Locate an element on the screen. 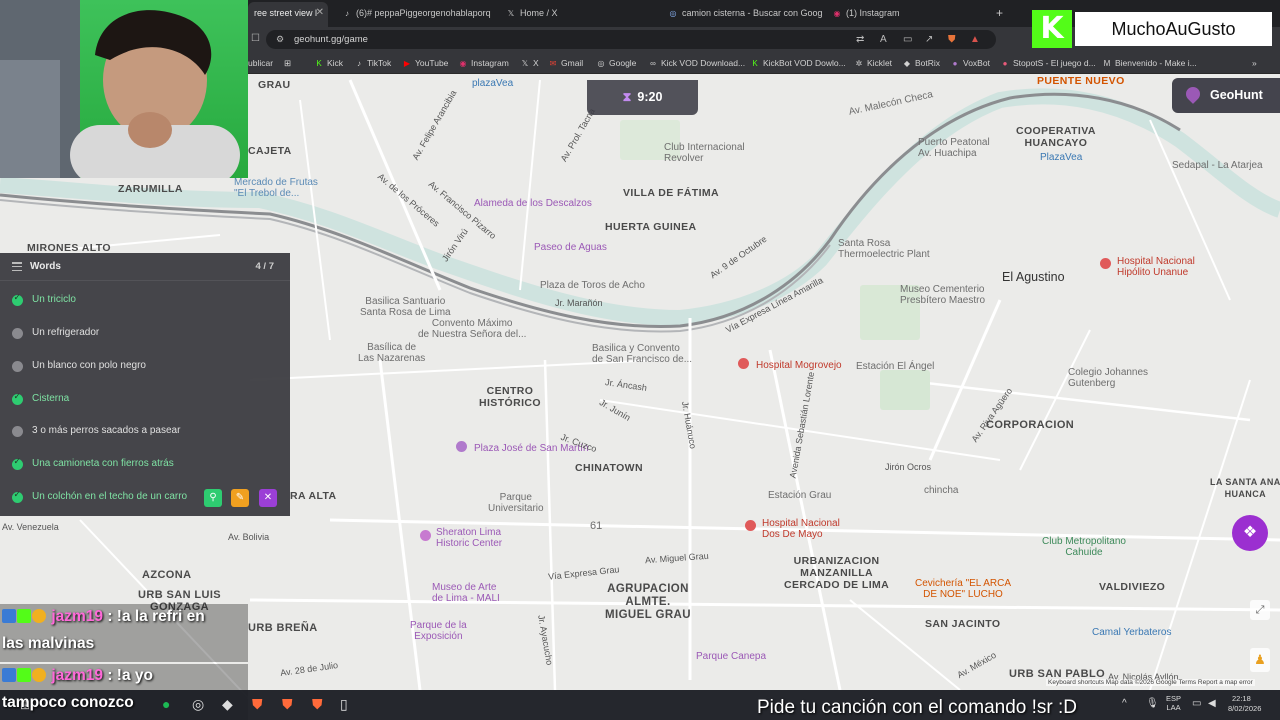 The image size is (1280, 720). volume-icon: ◀ is located at coordinates (1212, 703).